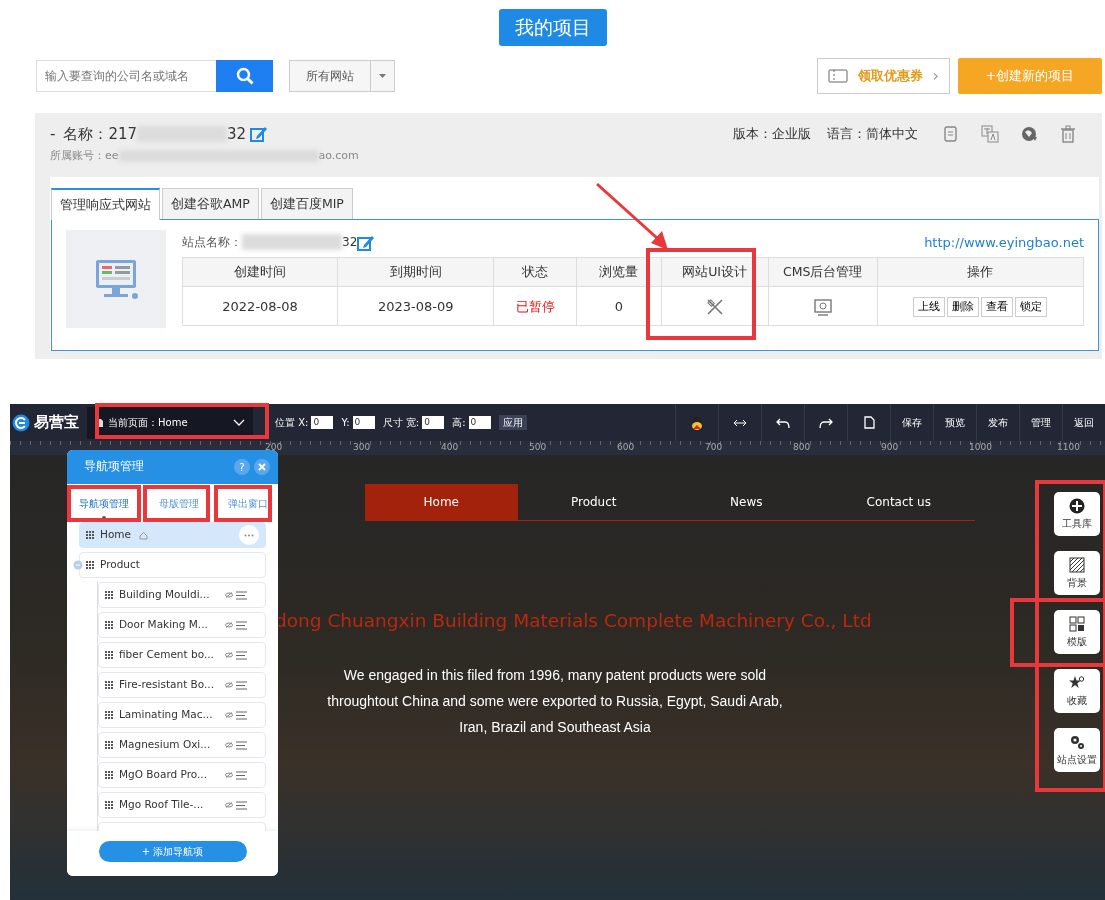  What do you see at coordinates (53, 133) in the screenshot?
I see `collapse-toggle: -` at bounding box center [53, 133].